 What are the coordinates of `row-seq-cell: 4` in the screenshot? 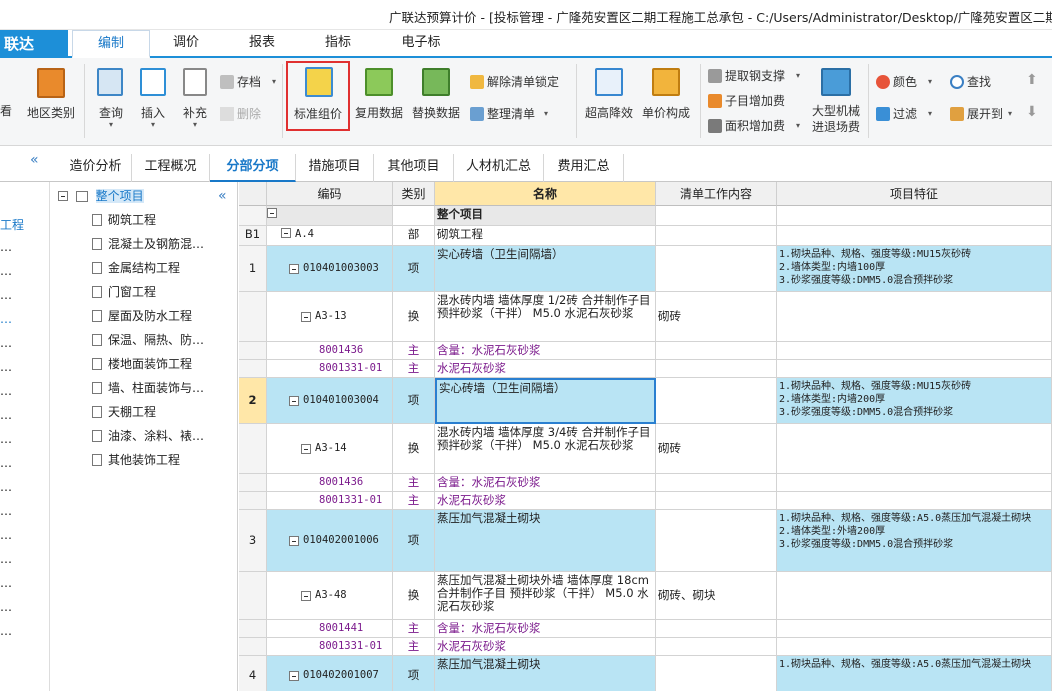 It's located at (253, 673).